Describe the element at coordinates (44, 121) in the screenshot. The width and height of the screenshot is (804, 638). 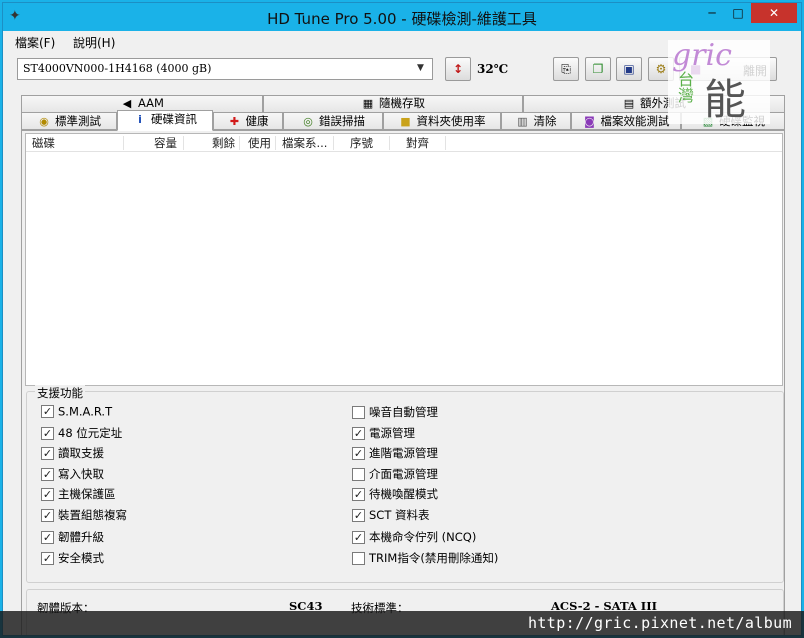
I see `bulb-icon: ◉` at that location.